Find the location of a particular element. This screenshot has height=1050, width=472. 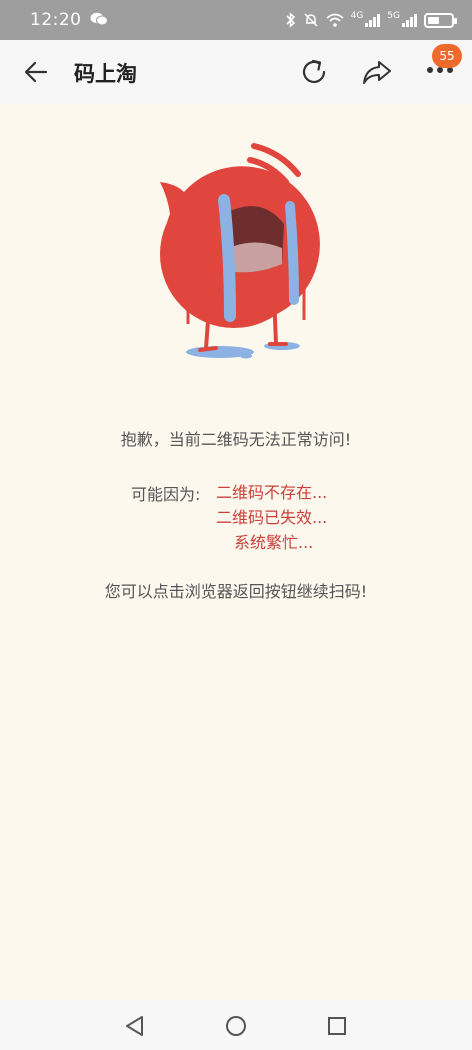

nav-home-button is located at coordinates (236, 1026).